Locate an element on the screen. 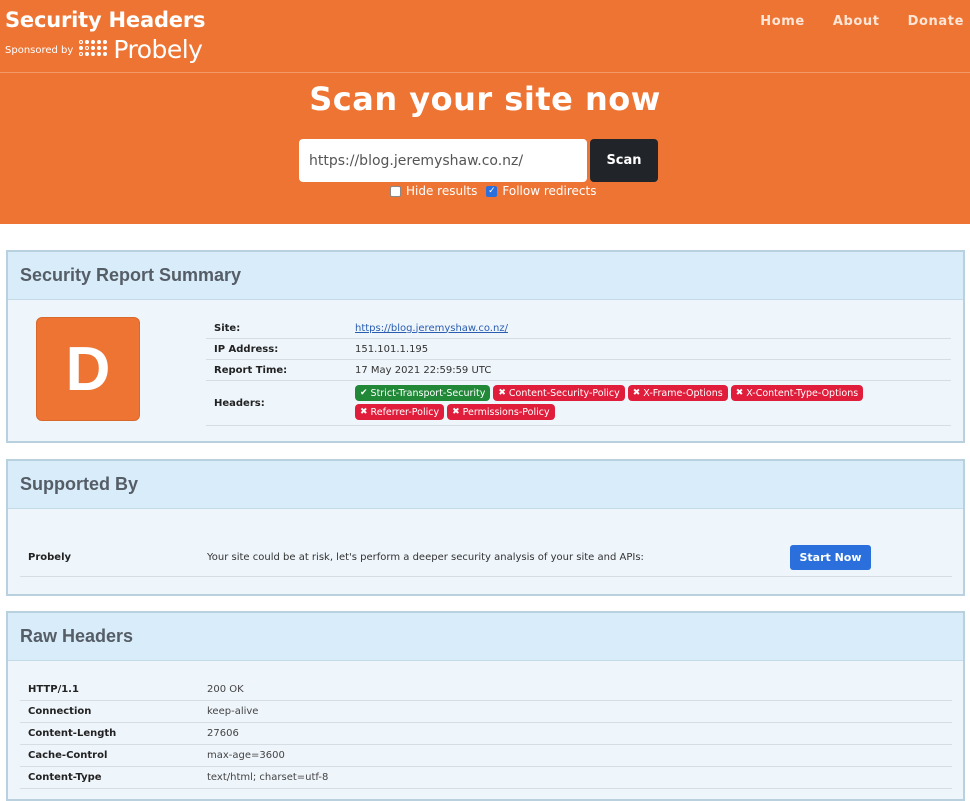 The width and height of the screenshot is (970, 801). sponsor-banner: Sponsored by Probely is located at coordinates (104, 49).